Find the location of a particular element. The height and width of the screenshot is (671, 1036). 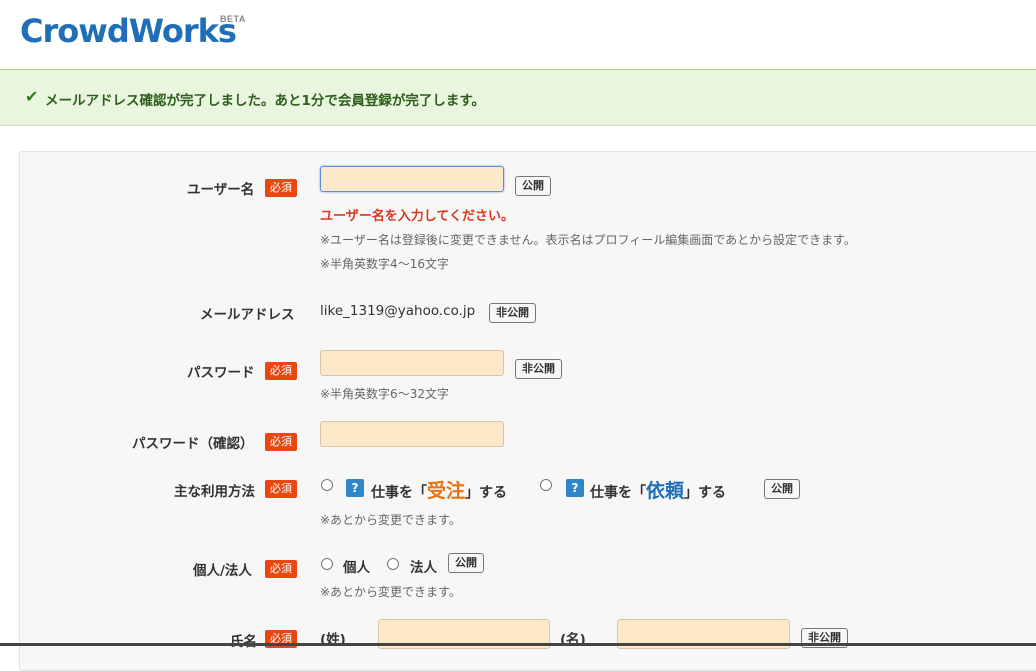

success-notice: ✔ メールアドレス確認が完了しました。あと1分で会員登録が完了します。 is located at coordinates (518, 97).